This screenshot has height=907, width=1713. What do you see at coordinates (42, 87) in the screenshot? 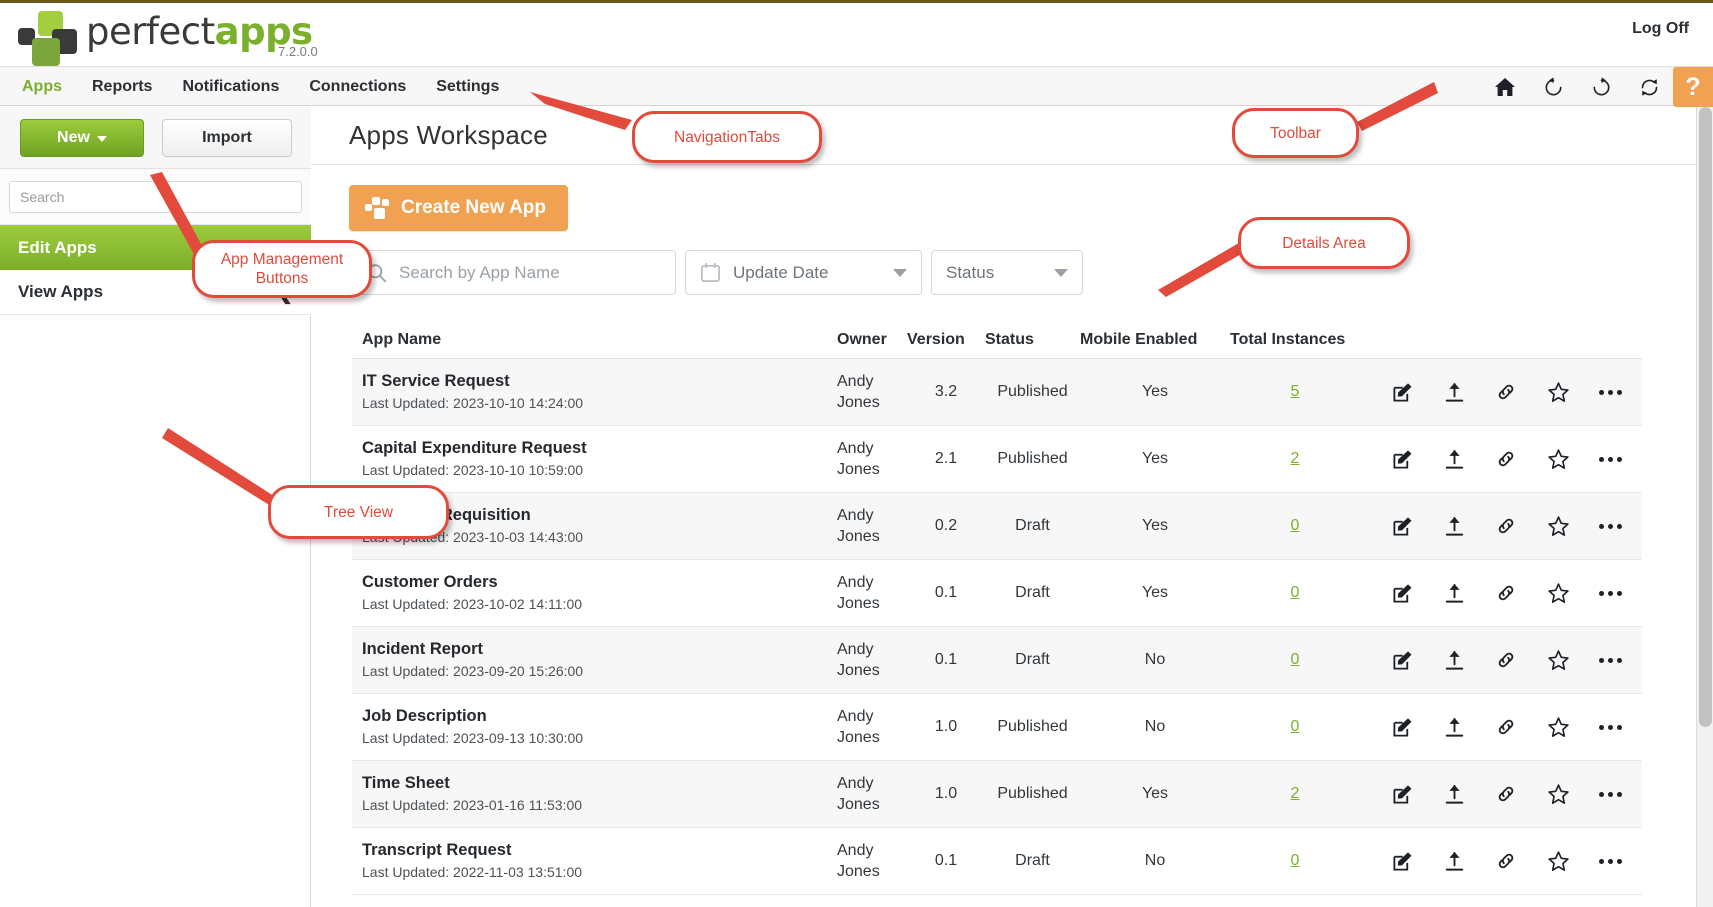
I see `tab-apps: Apps` at bounding box center [42, 87].